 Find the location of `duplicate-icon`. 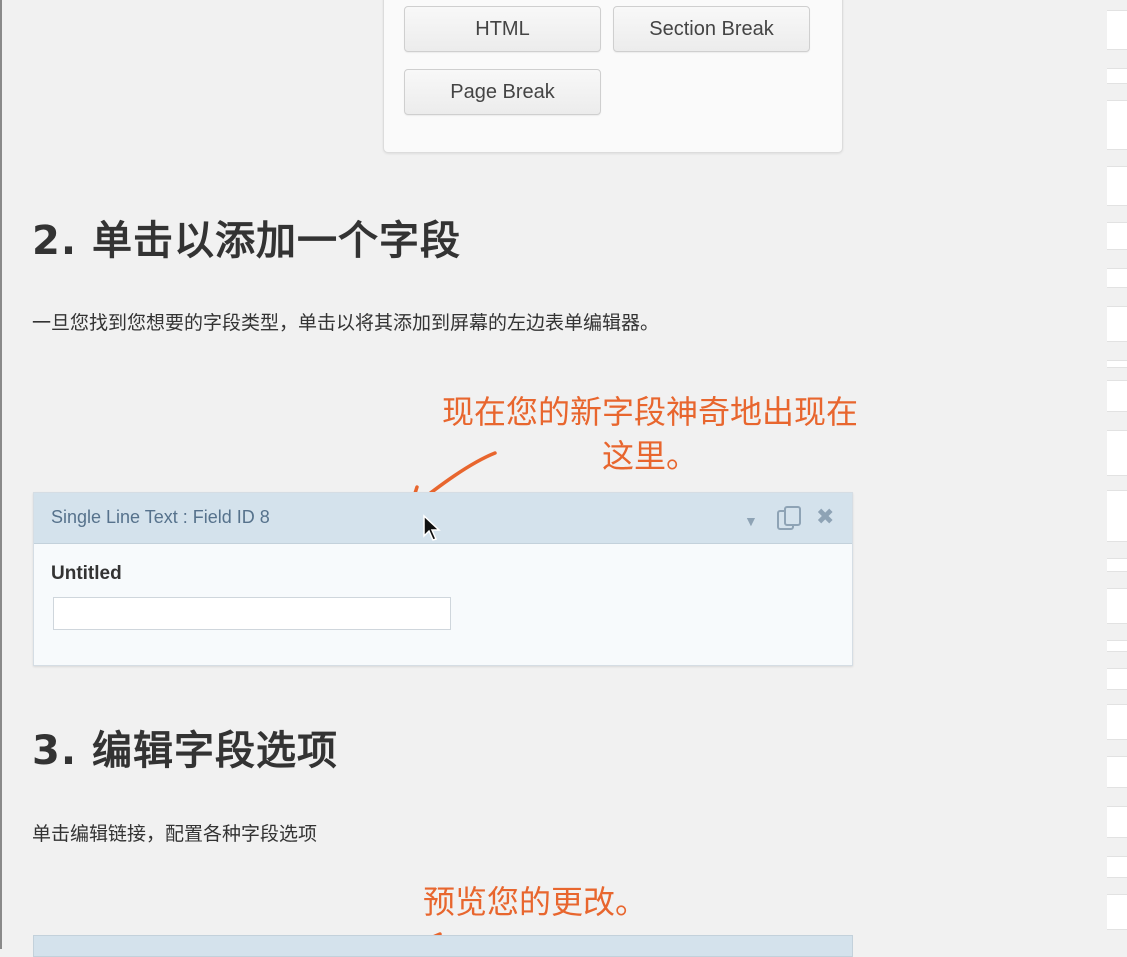

duplicate-icon is located at coordinates (789, 521).